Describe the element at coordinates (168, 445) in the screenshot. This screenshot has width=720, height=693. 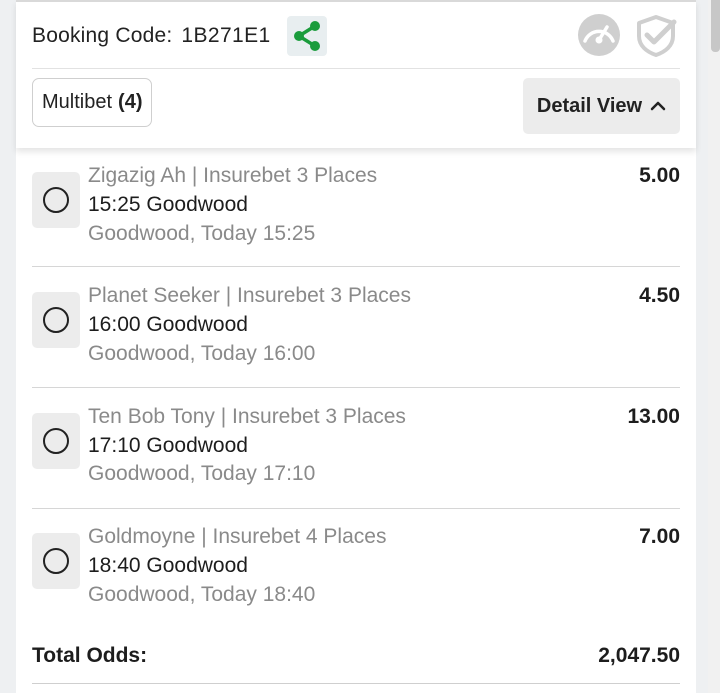
I see `selection-event: 17:10 Goodwood` at that location.